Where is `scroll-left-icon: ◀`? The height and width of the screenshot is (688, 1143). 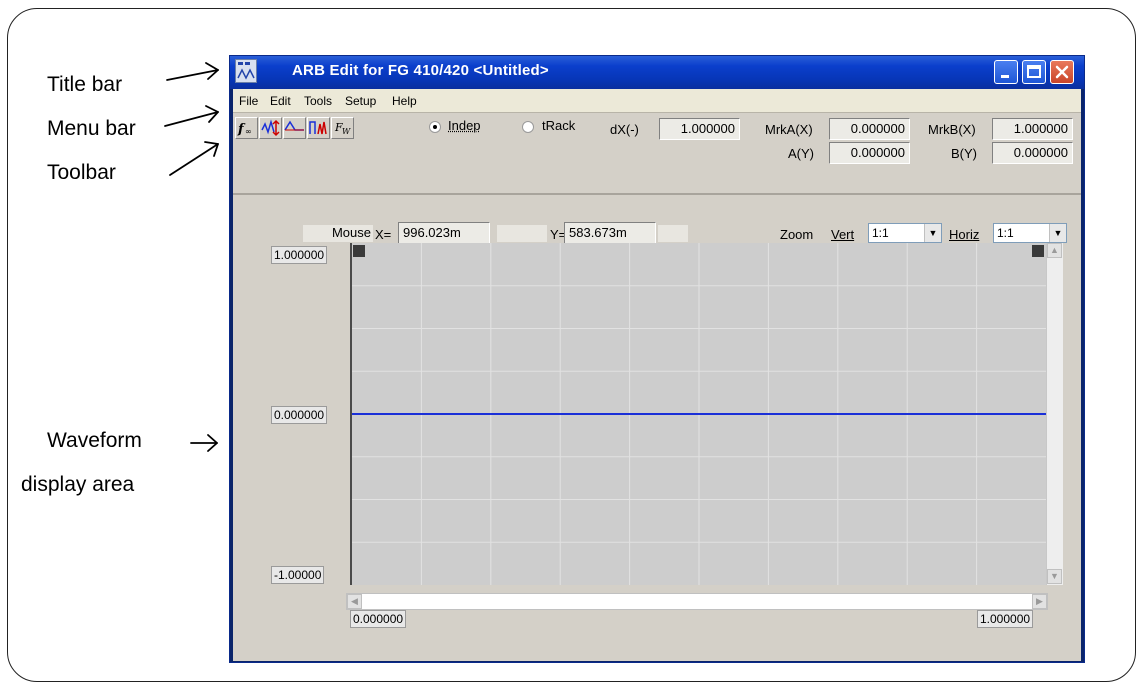
scroll-left-icon: ◀ is located at coordinates (354, 601).